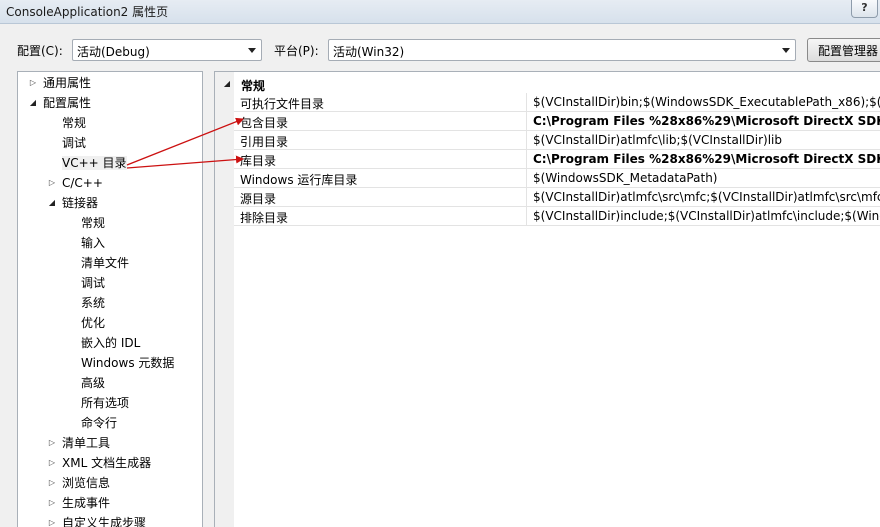  I want to click on tree-item-label: 系统, so click(93, 303).